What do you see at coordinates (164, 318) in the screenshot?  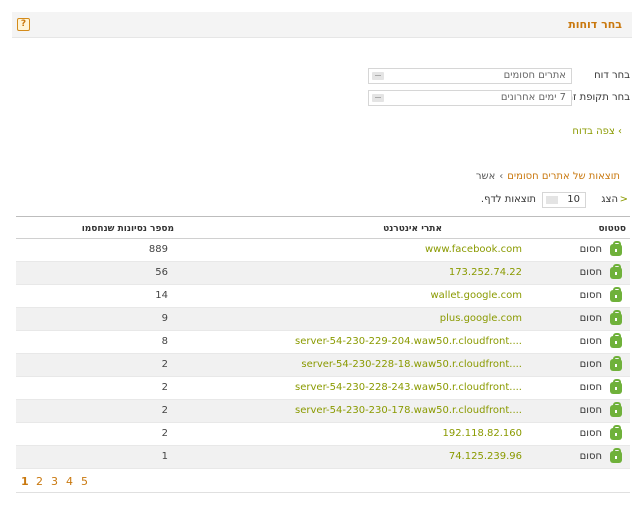 I see `blocked-count: 9` at bounding box center [164, 318].